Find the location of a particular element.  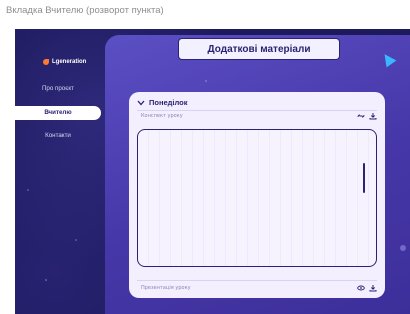

page-title: Додаткові матеріали is located at coordinates (259, 49).